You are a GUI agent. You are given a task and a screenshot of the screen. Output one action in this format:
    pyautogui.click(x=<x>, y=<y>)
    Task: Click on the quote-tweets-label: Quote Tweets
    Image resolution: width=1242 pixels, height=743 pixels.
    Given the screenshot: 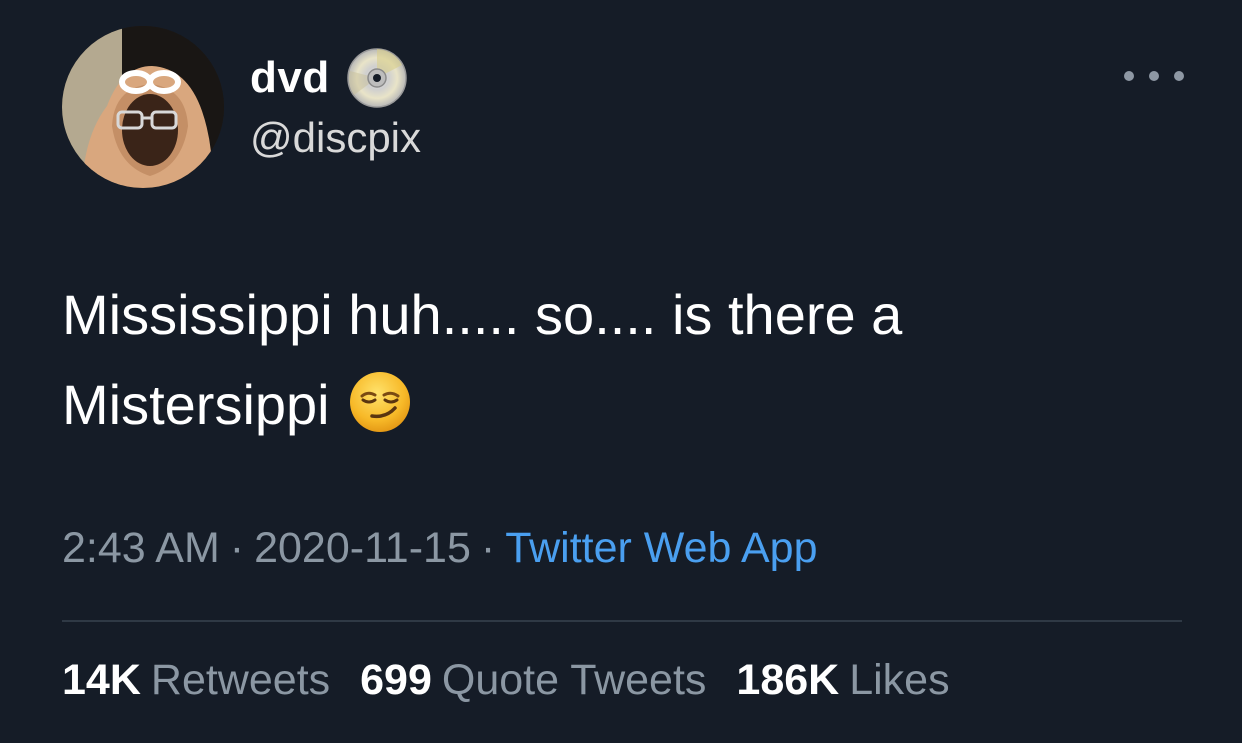 What is the action you would take?
    pyautogui.click(x=574, y=680)
    